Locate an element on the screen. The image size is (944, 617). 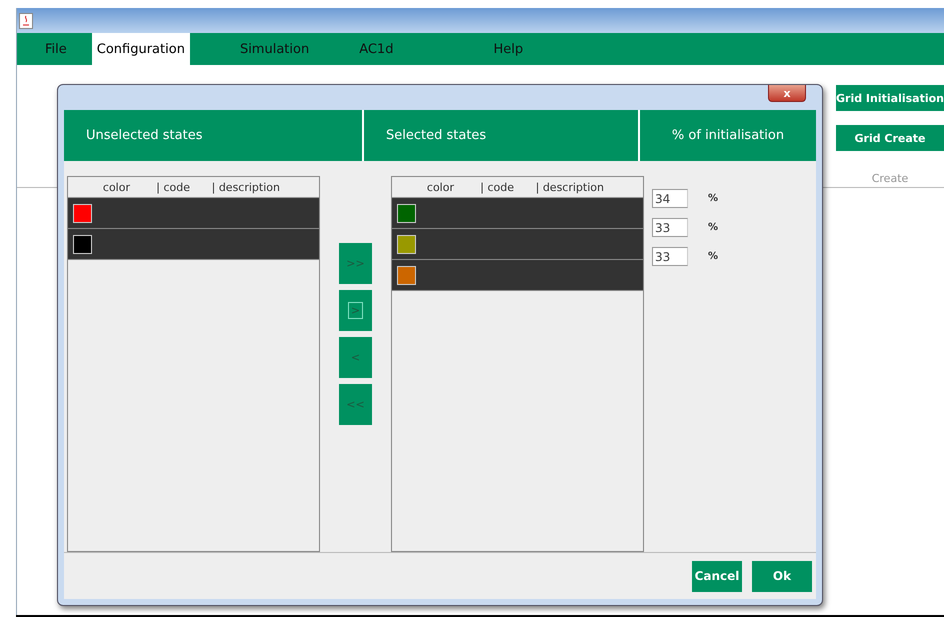
menu-item: Configuration is located at coordinates (141, 49).